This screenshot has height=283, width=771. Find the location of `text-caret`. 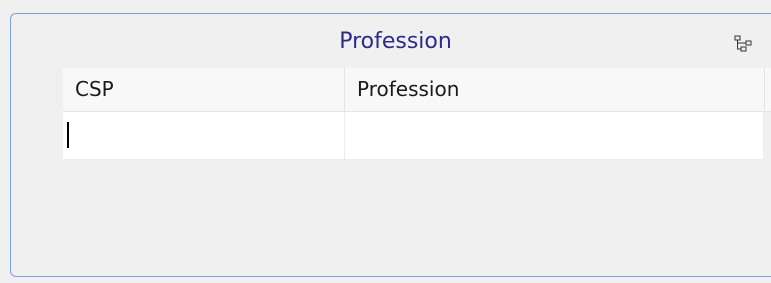

text-caret is located at coordinates (68, 135).